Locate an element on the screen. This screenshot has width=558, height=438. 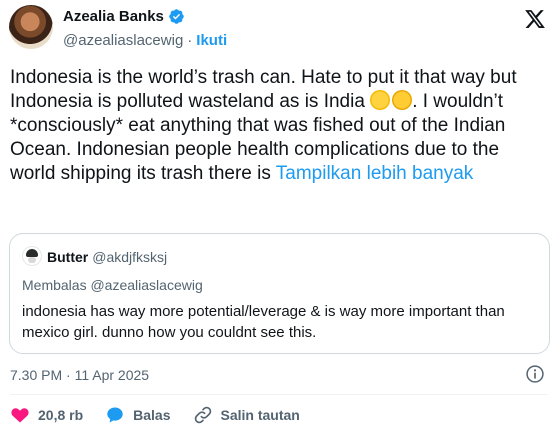
follow-button: Ikuti is located at coordinates (211, 40).